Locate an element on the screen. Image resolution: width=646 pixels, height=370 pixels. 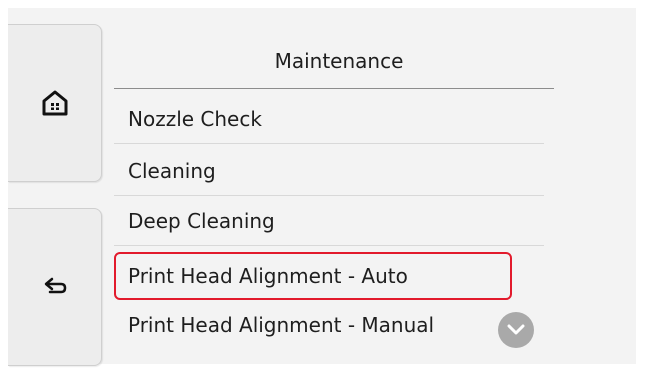
home-button is located at coordinates (55, 103).